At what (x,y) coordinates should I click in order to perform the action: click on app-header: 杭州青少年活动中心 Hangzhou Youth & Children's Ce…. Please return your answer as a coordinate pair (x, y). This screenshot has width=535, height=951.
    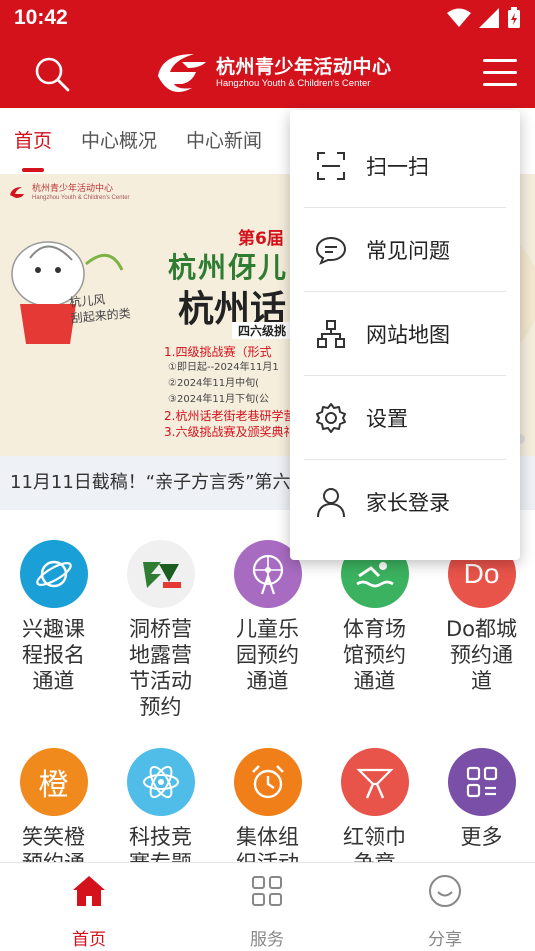
    Looking at the image, I should click on (267, 72).